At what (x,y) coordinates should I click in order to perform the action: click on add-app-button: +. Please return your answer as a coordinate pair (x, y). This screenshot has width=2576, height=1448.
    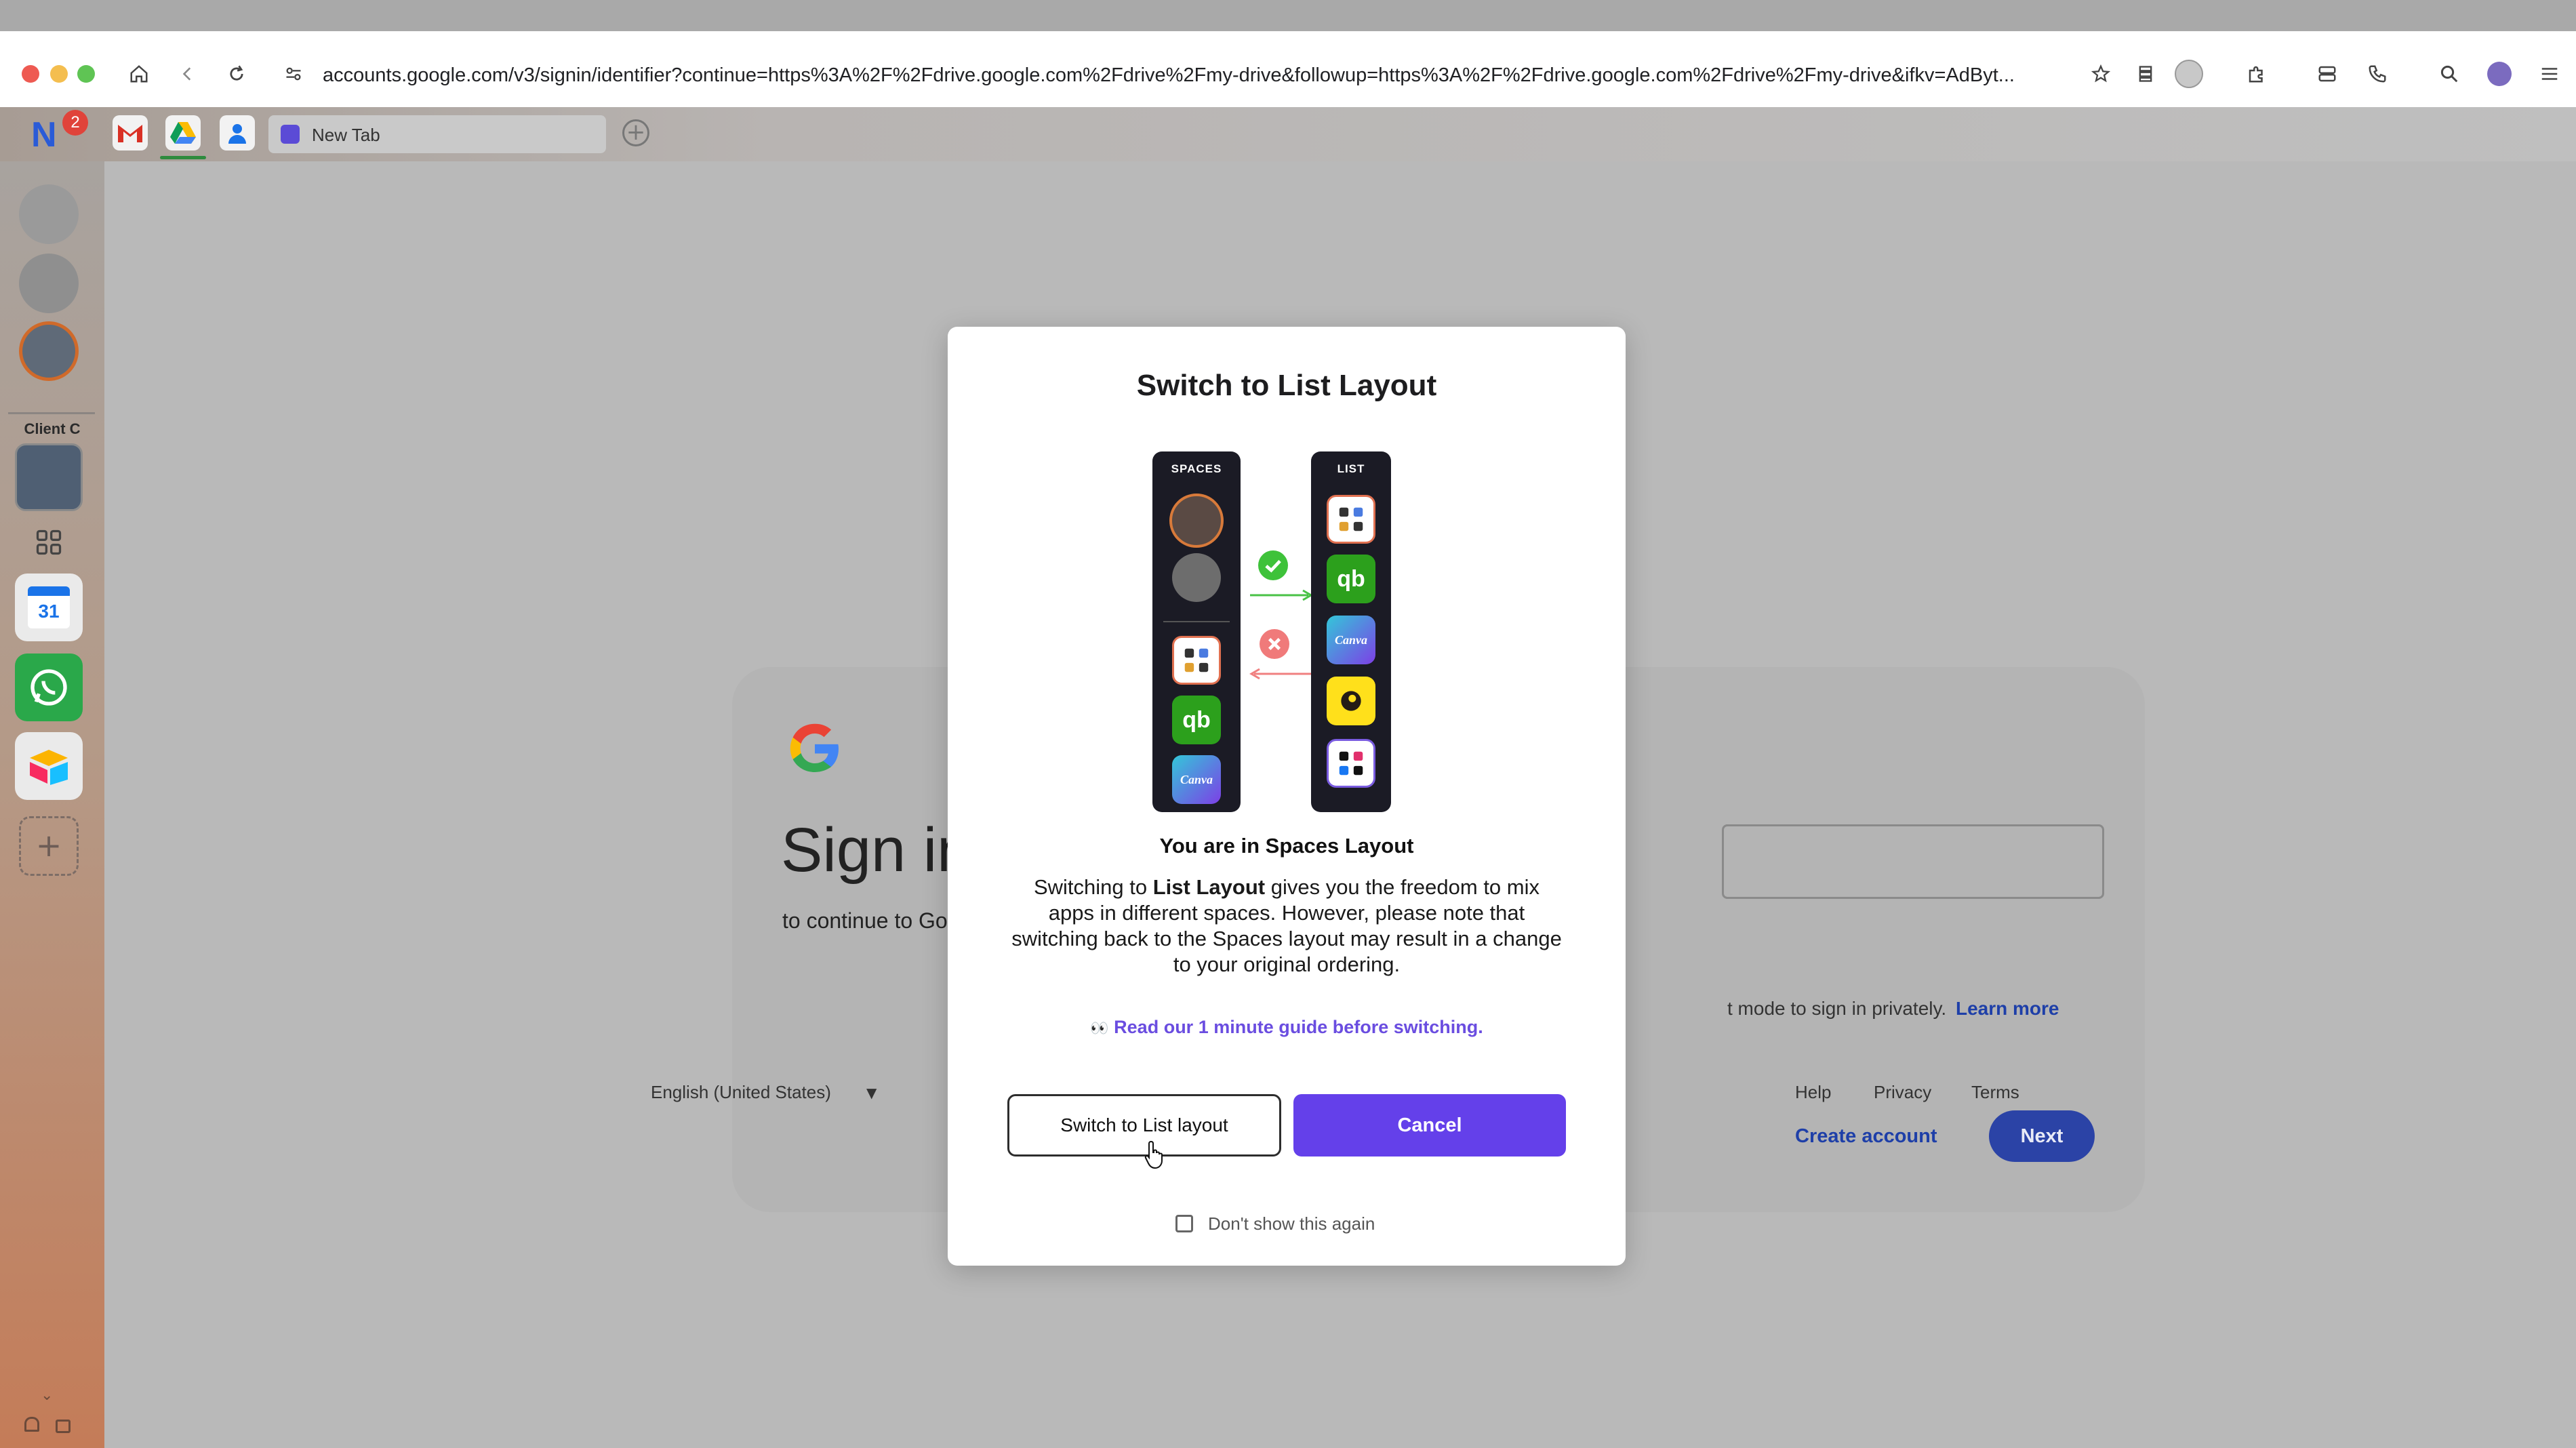
    Looking at the image, I should click on (49, 846).